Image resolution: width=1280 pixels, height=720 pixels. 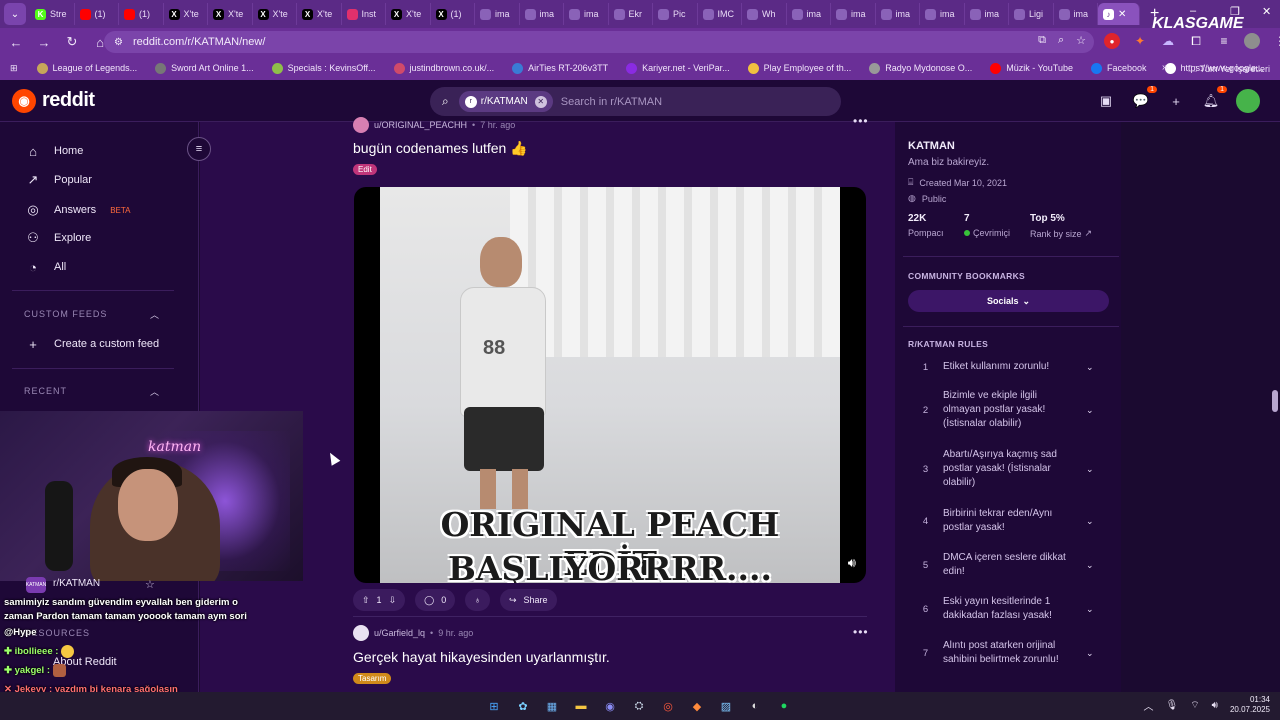 I want to click on chat-icon: 💬 1, so click(x=1144, y=98).